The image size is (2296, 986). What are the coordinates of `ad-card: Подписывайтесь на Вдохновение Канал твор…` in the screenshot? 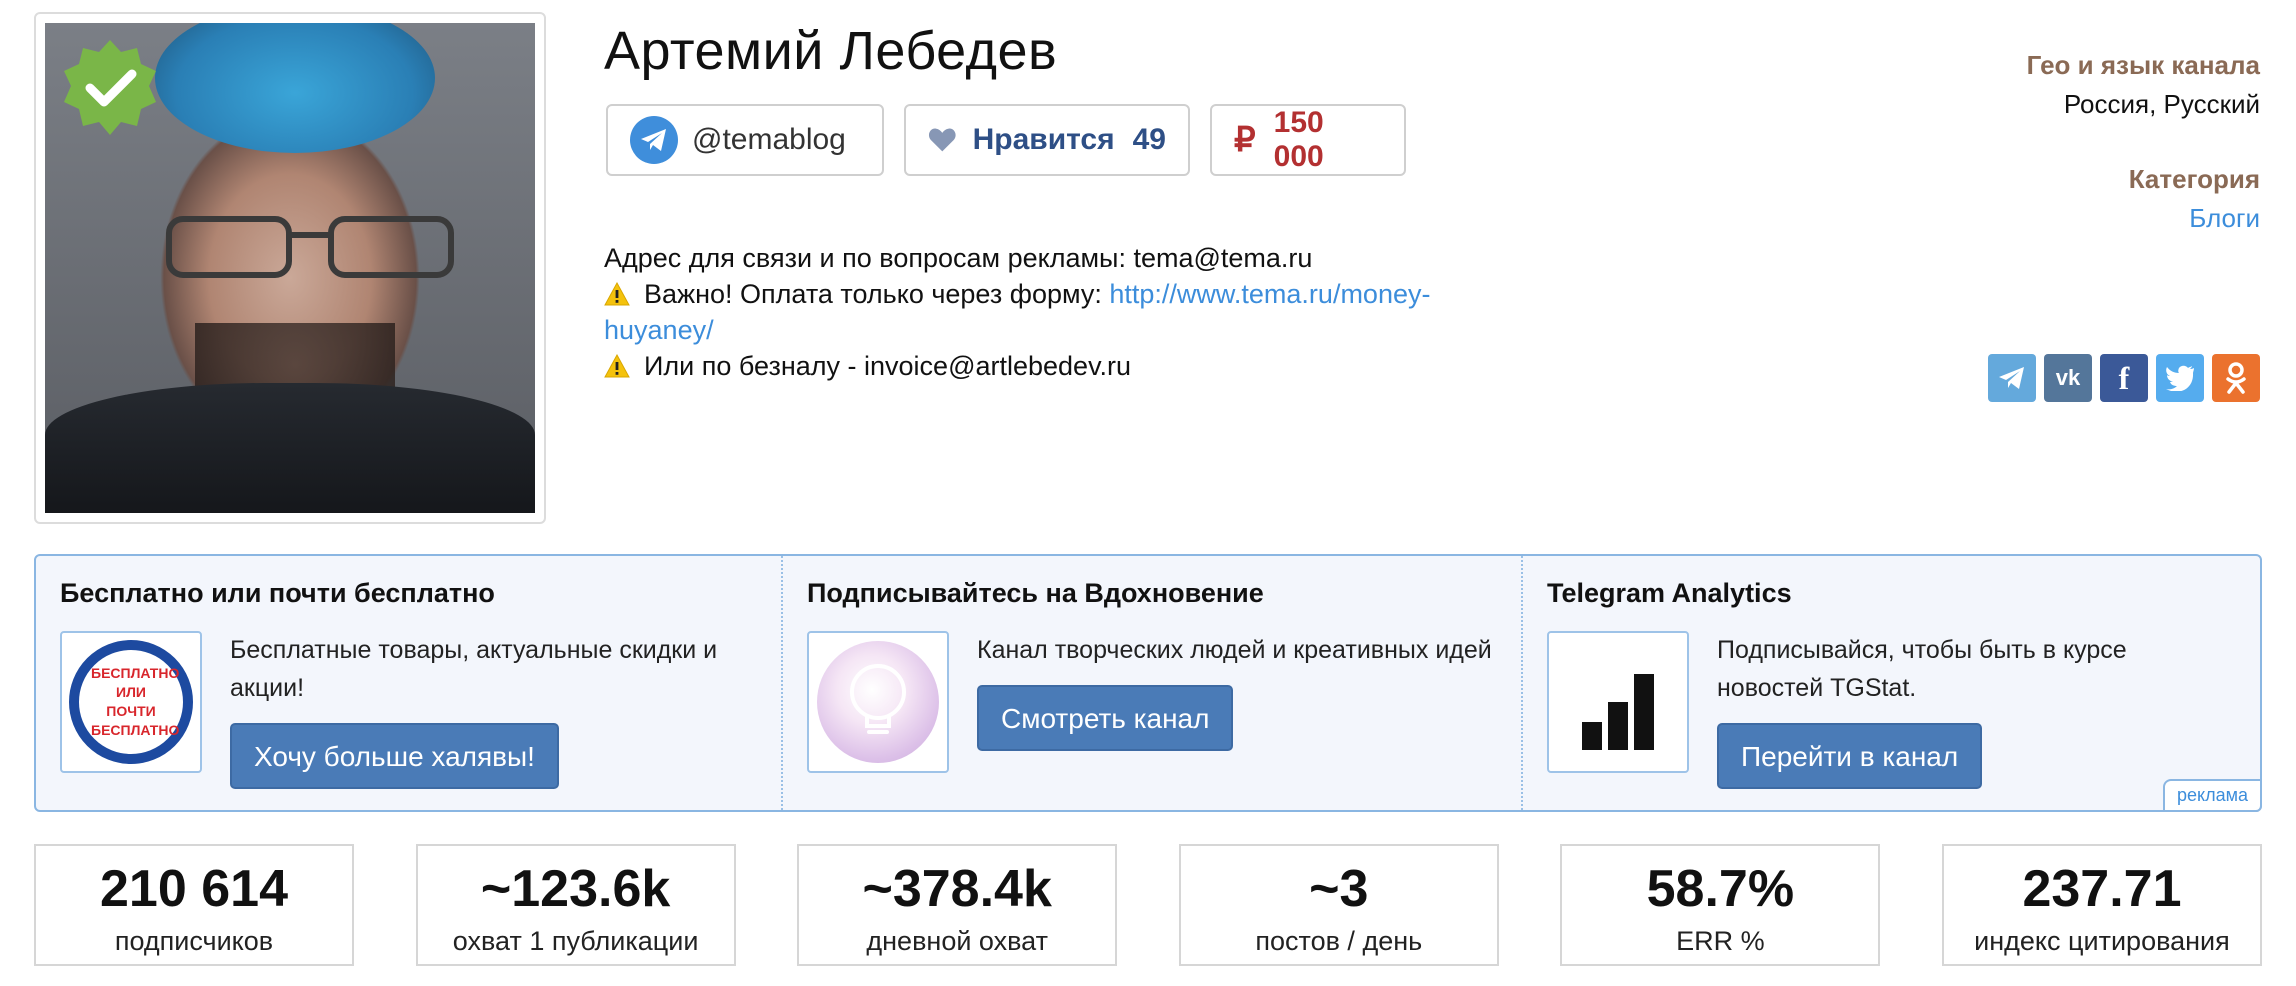 It's located at (1151, 683).